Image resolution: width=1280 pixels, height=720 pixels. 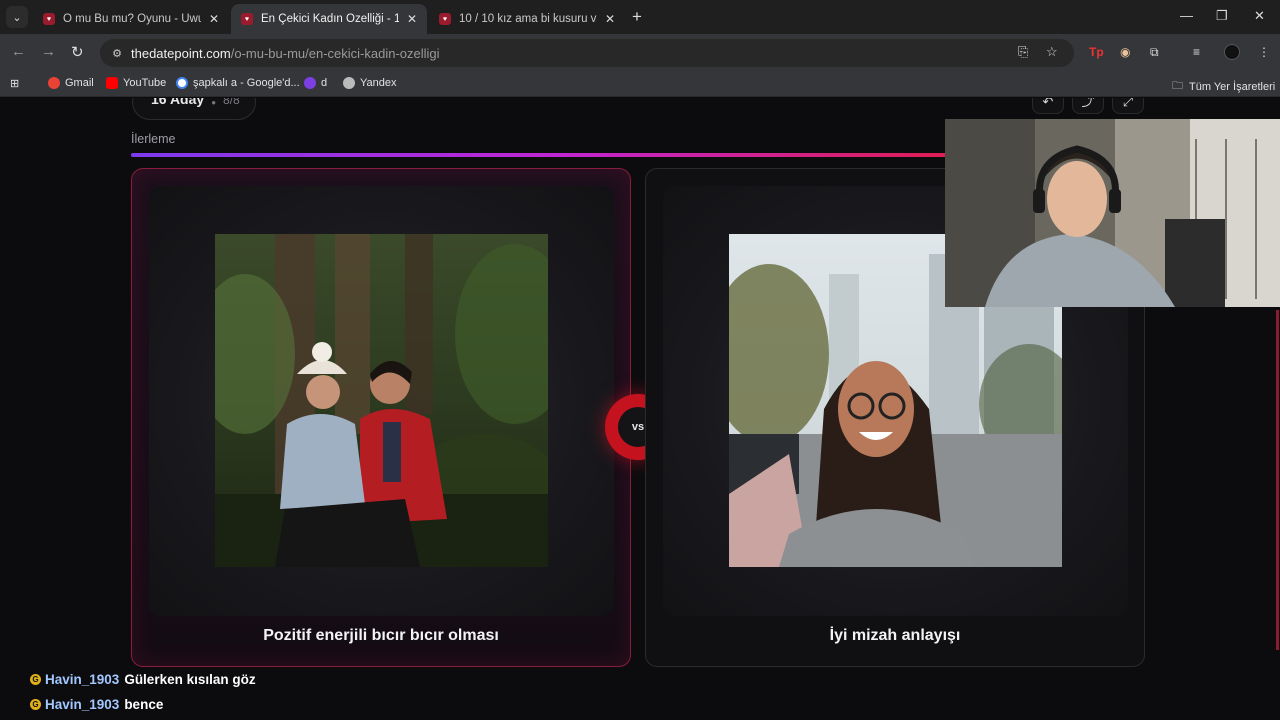 I want to click on option-label: İyi mizah anlayışı, so click(x=895, y=635).